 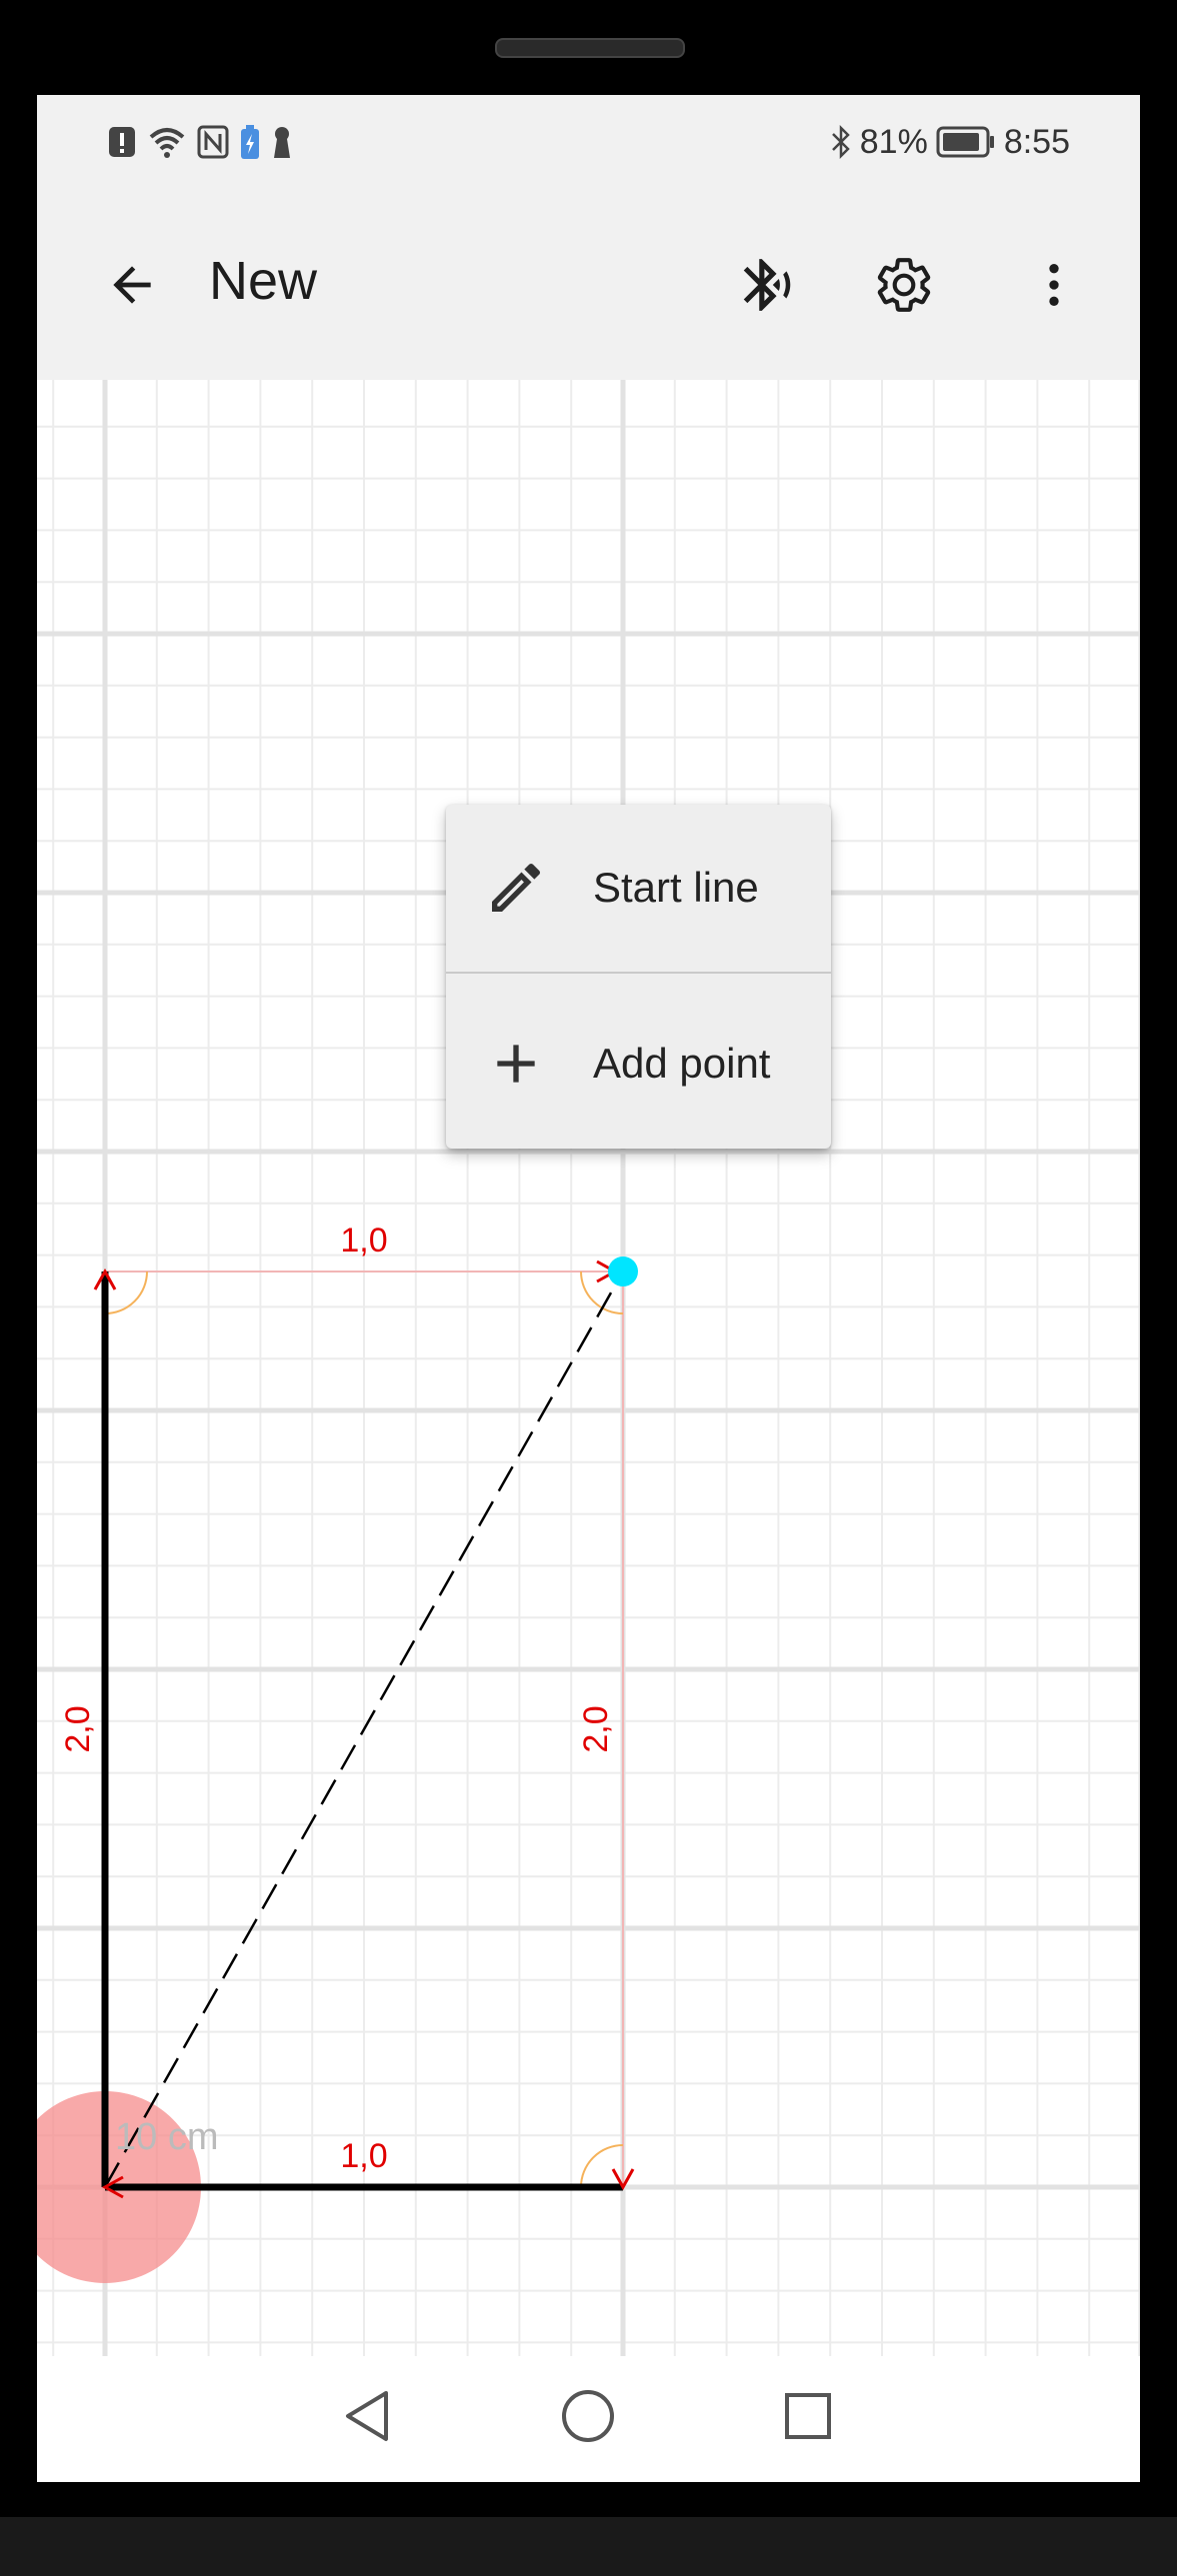 I want to click on angle-arc-bottom-right, so click(x=602, y=2166).